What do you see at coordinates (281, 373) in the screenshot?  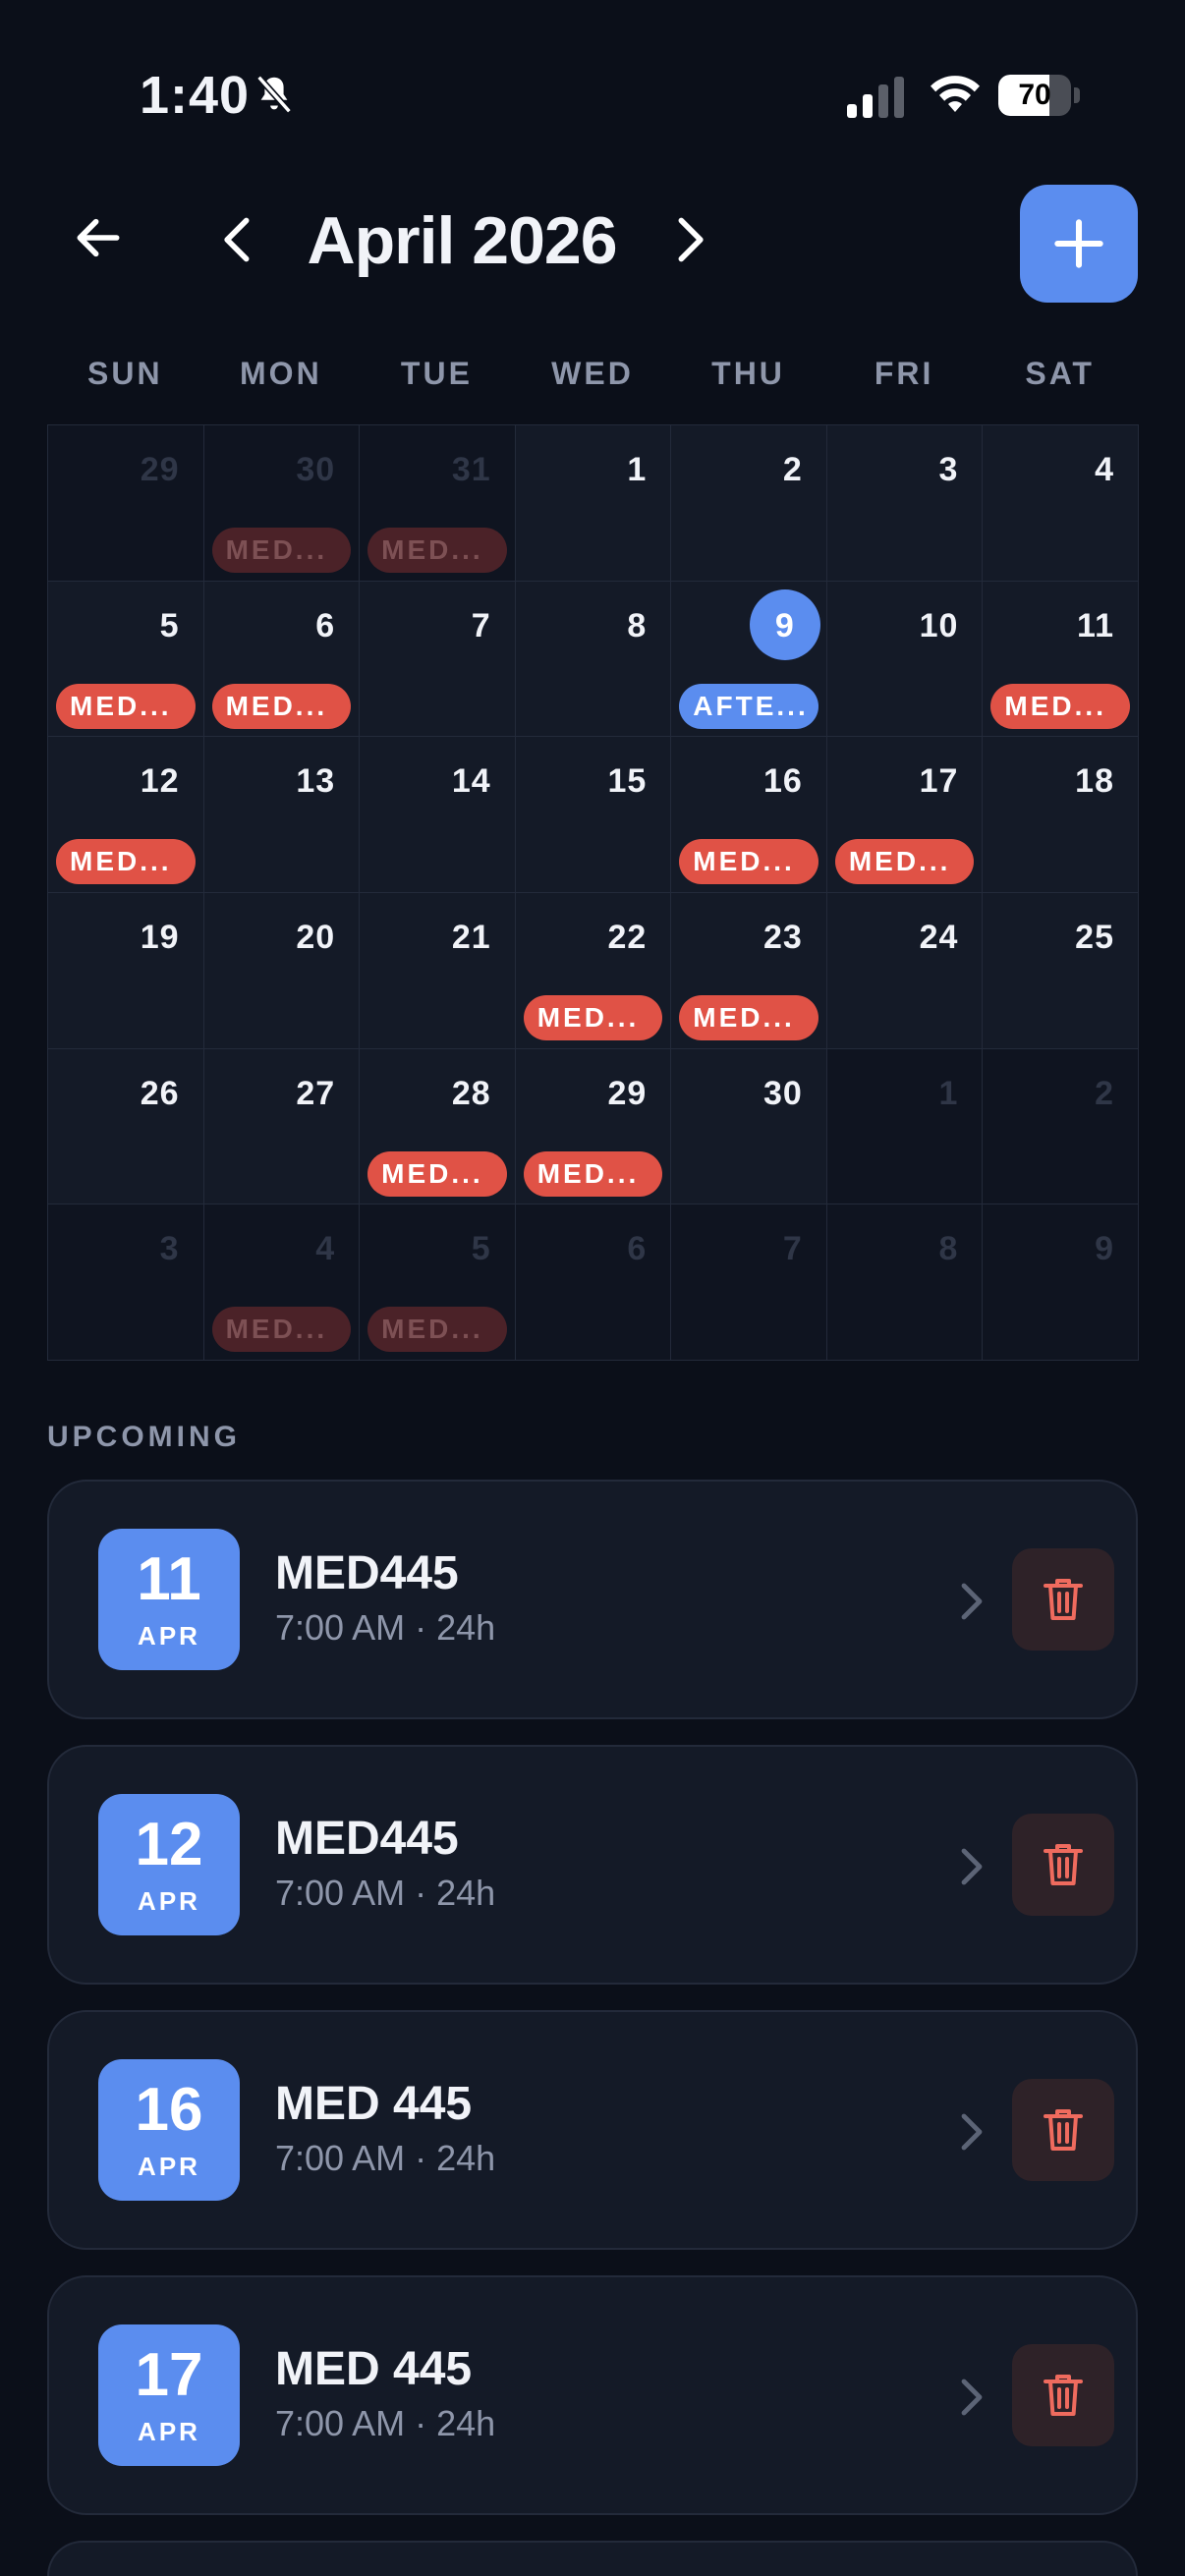 I see `weekday-label: MON` at bounding box center [281, 373].